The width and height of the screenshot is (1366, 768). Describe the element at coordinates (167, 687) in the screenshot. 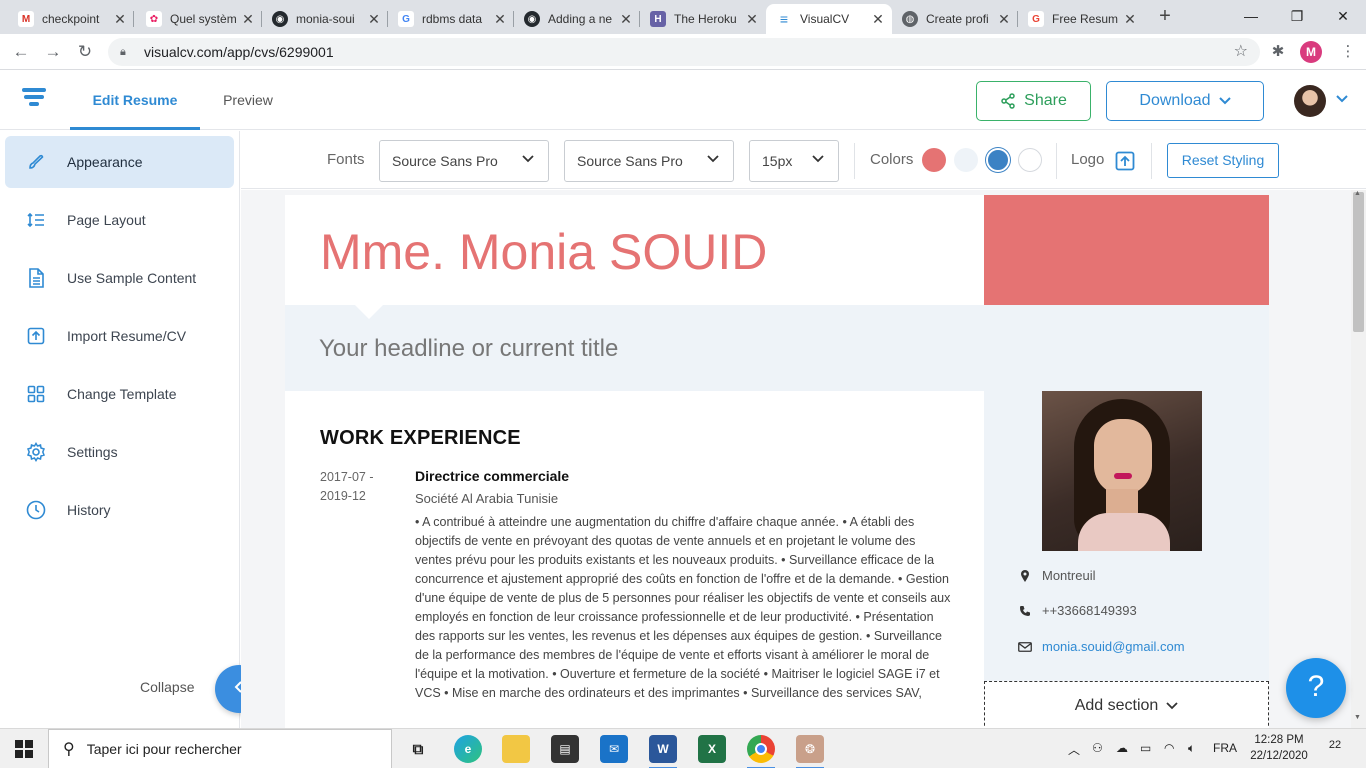

I see `collapse-label: Collapse` at that location.